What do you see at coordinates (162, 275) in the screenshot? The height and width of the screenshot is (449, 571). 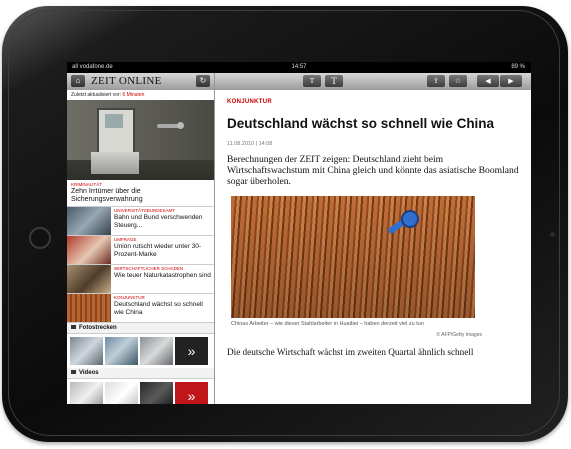 I see `news-title: Wie teuer Naturkatastrophen sind` at bounding box center [162, 275].